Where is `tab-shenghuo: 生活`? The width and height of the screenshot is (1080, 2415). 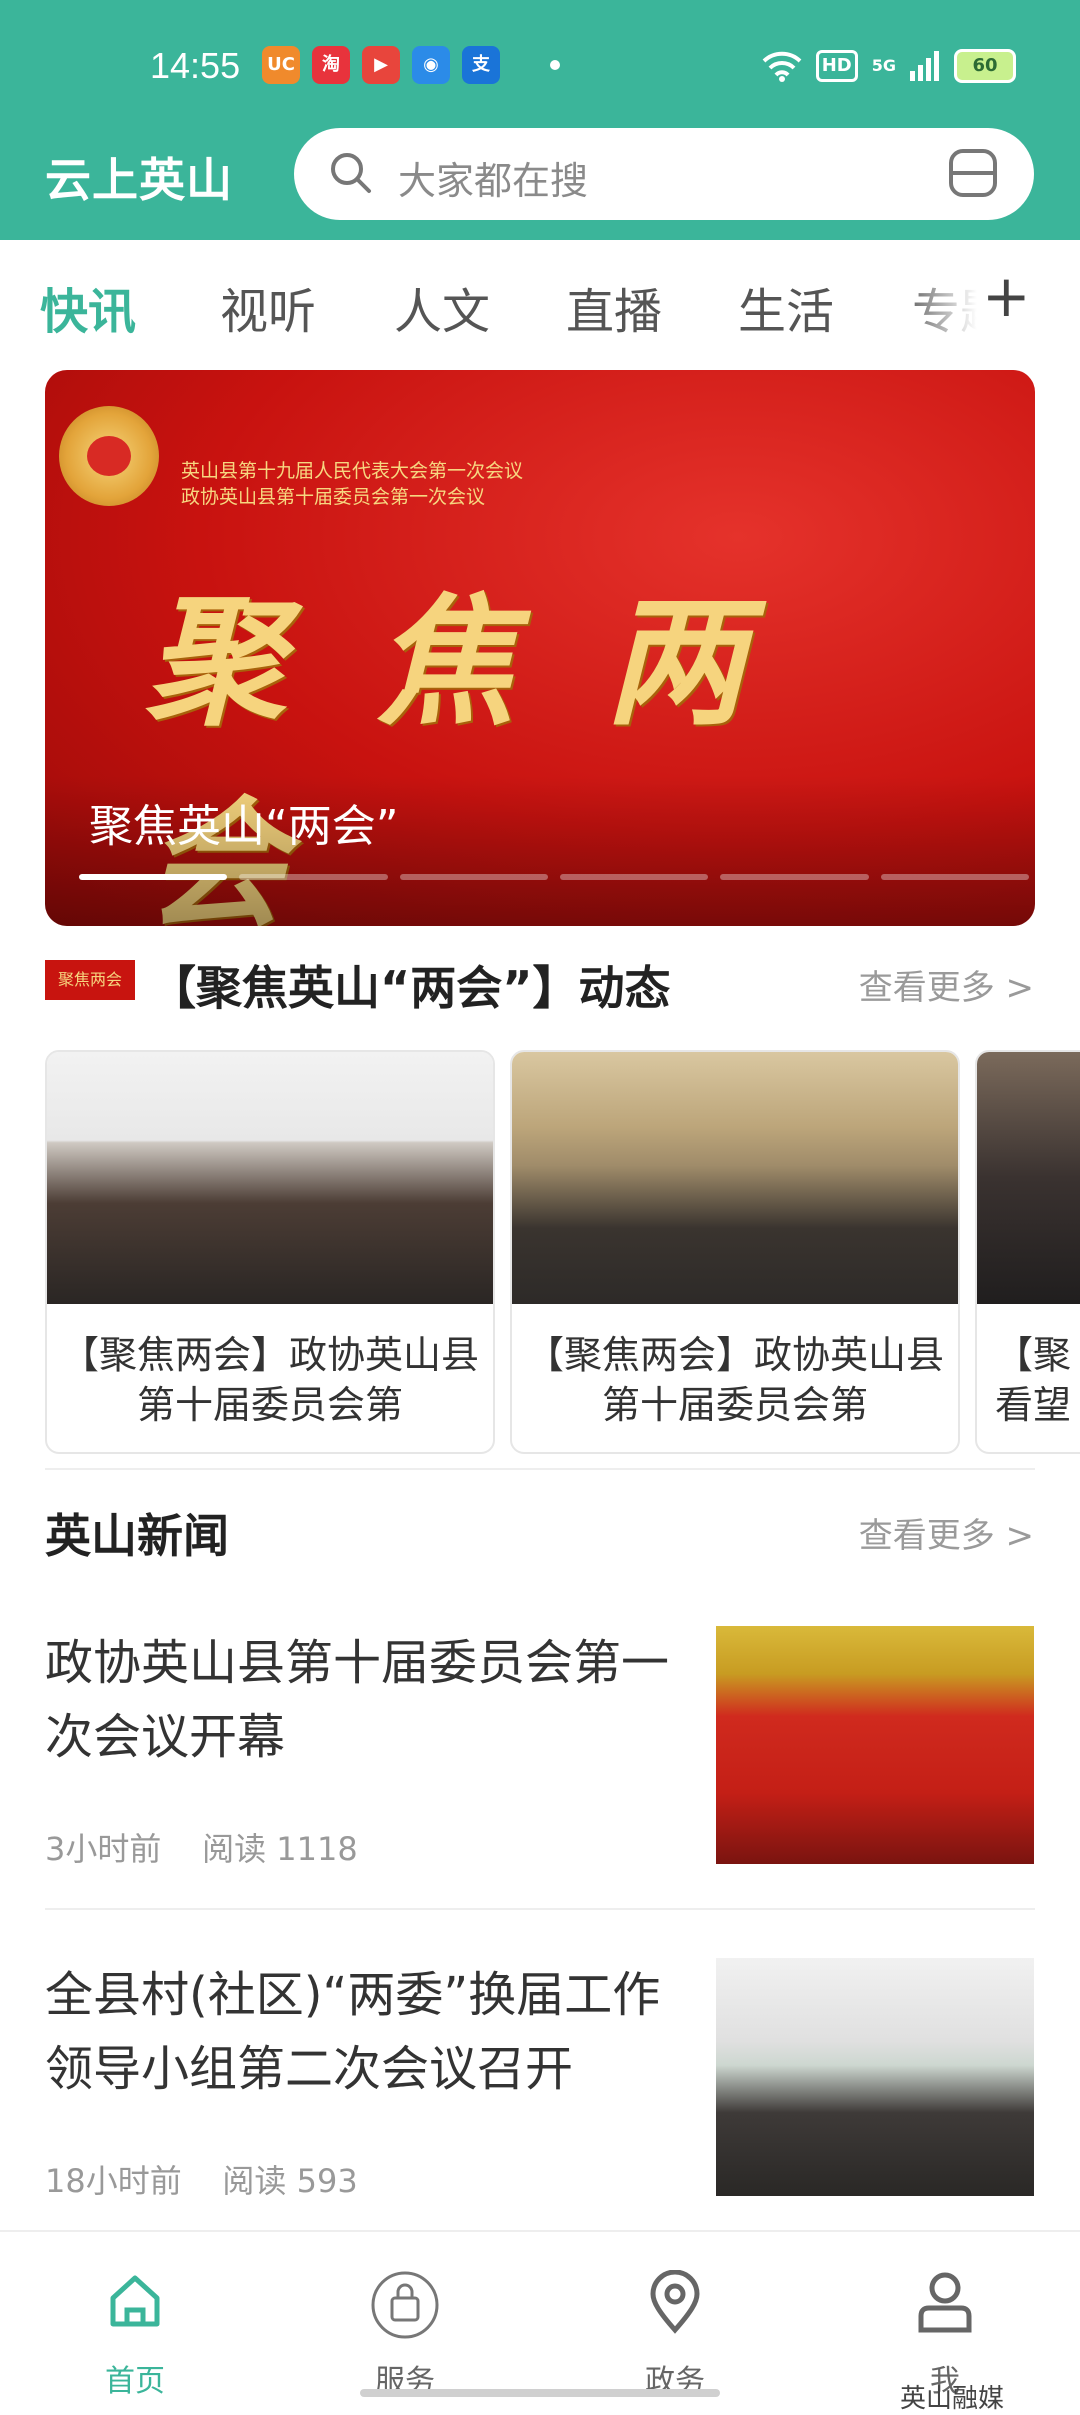
tab-shenghuo: 生活 is located at coordinates (786, 307).